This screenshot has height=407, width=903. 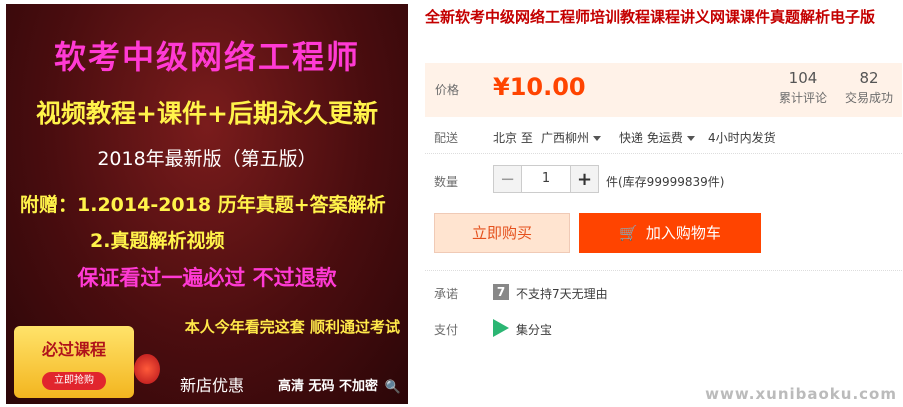 What do you see at coordinates (565, 138) in the screenshot?
I see `shipping-to: 广西柳州` at bounding box center [565, 138].